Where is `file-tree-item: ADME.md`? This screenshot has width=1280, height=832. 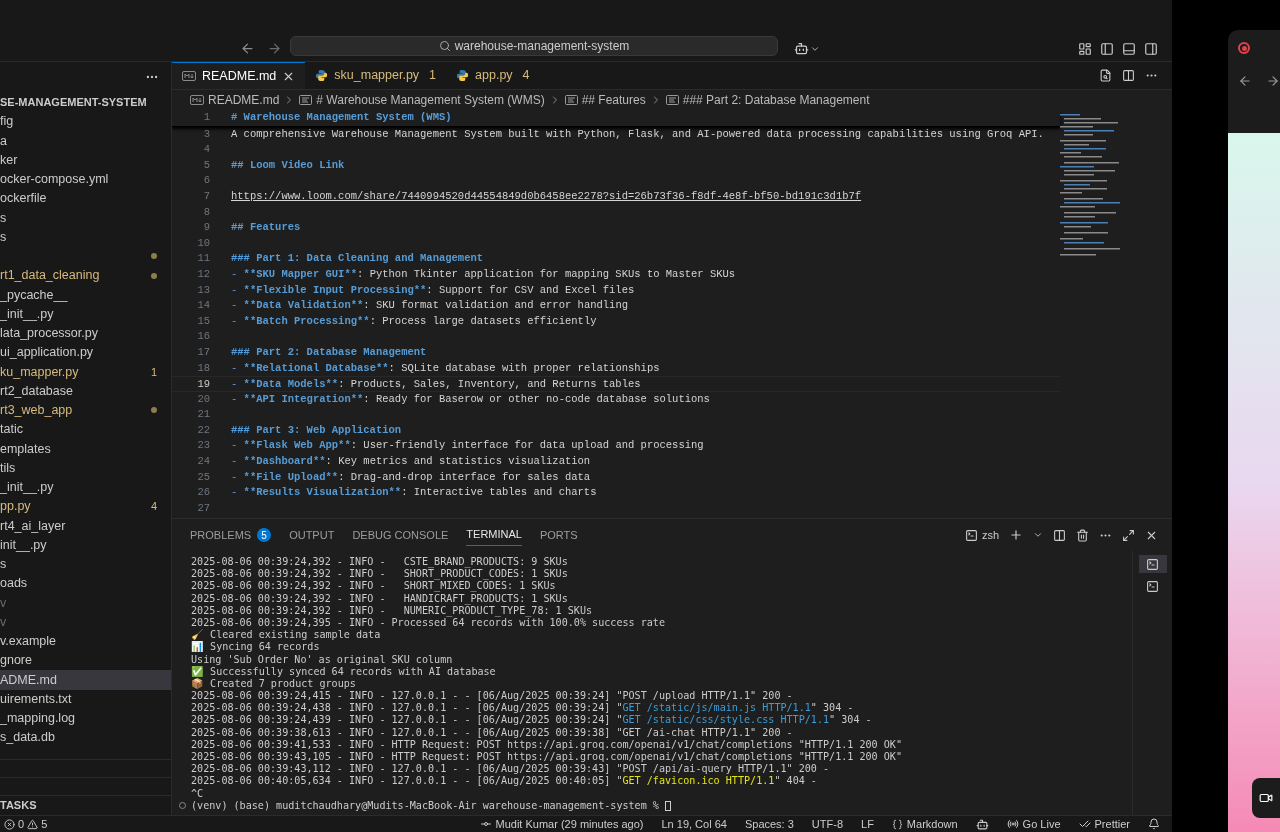 file-tree-item: ADME.md is located at coordinates (85, 680).